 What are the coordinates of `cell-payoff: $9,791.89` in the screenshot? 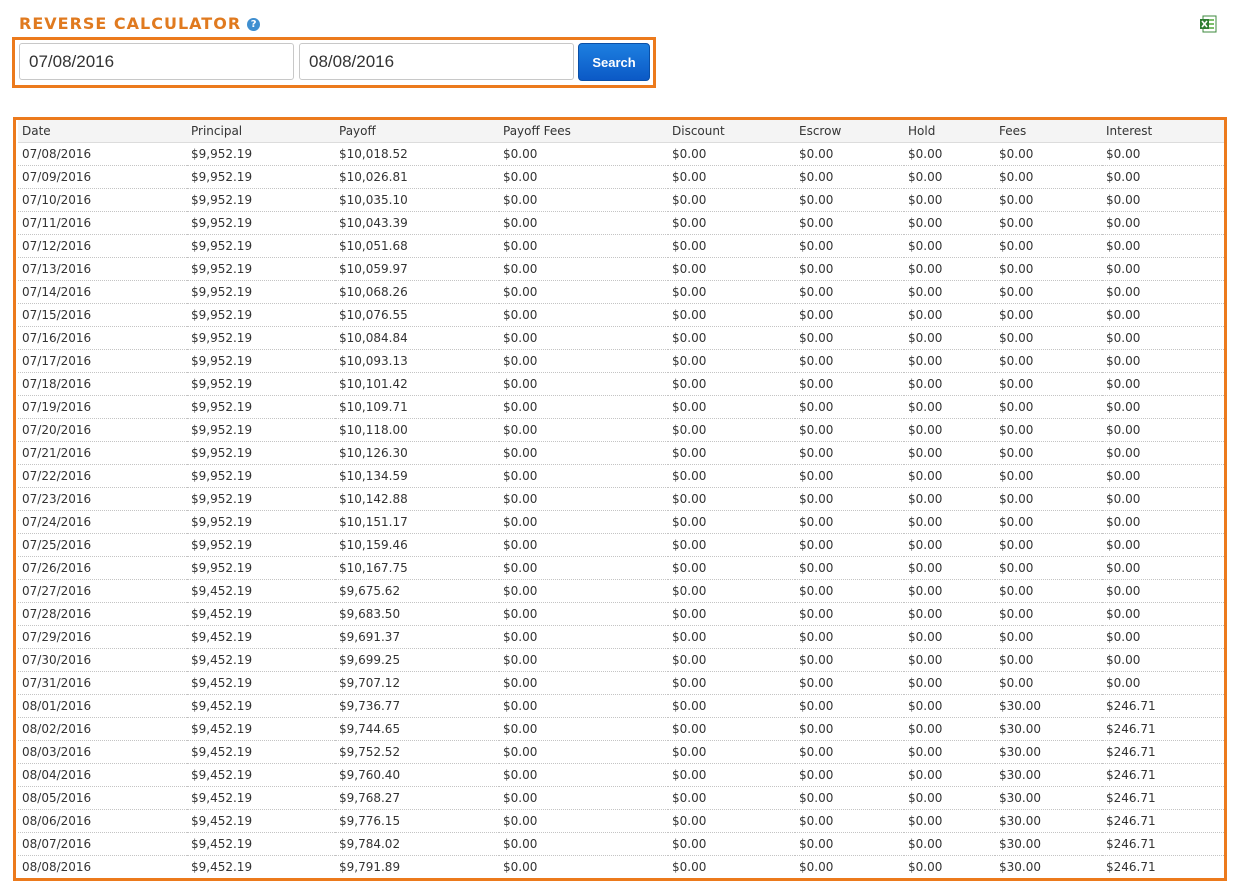 It's located at (370, 867).